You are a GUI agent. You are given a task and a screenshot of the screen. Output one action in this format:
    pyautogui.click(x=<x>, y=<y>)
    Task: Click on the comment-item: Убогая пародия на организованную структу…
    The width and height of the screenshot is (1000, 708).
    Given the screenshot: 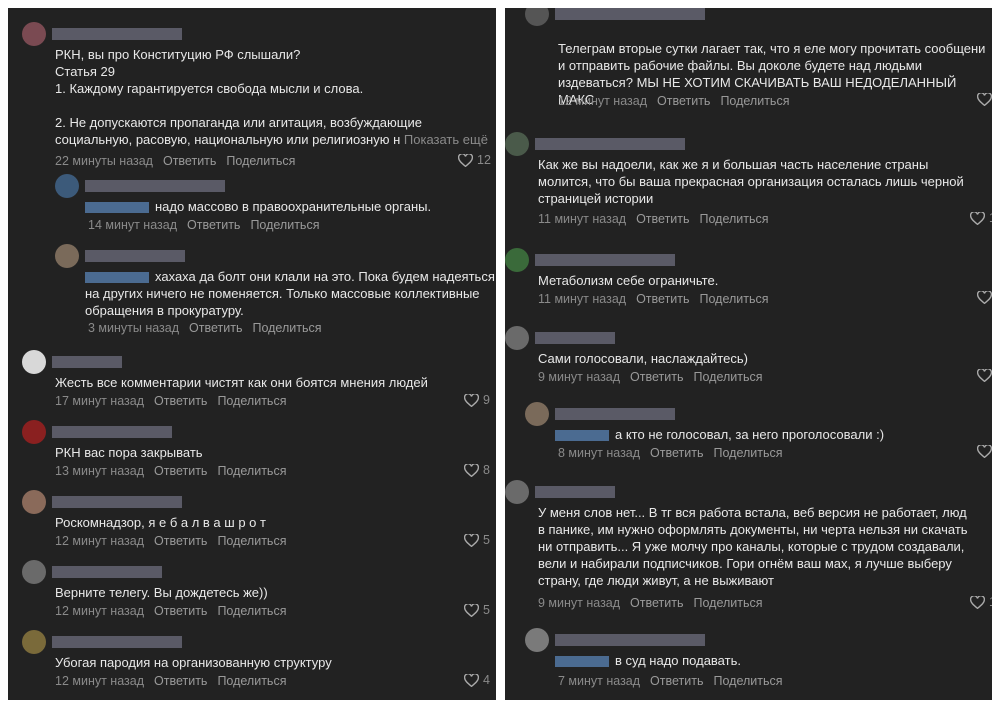 What is the action you would take?
    pyautogui.click(x=259, y=662)
    